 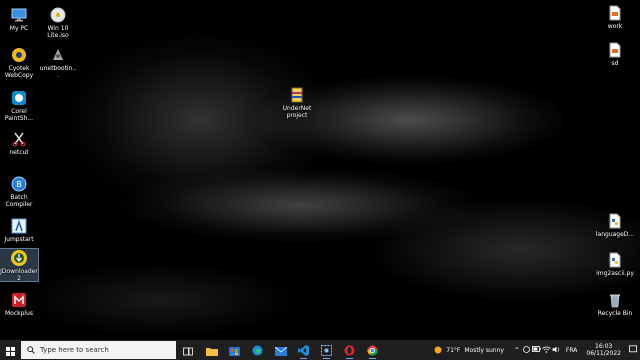 I want to click on file-explorer-icon, so click(x=211, y=350).